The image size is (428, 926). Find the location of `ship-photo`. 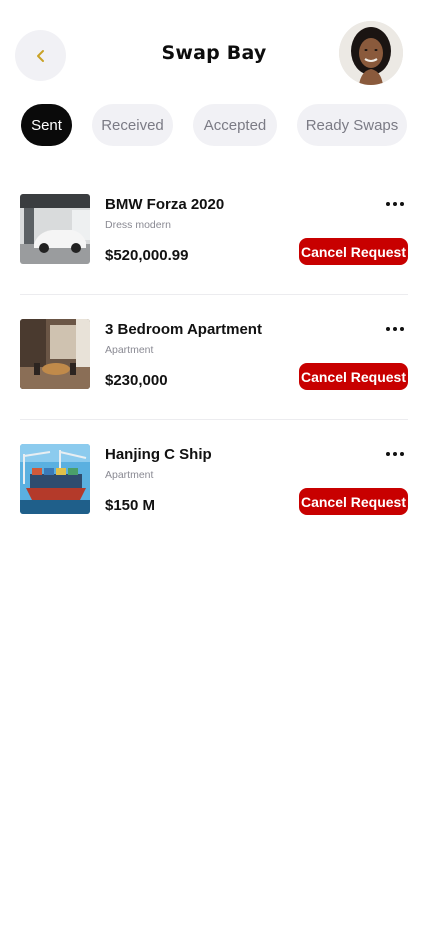

ship-photo is located at coordinates (55, 479).